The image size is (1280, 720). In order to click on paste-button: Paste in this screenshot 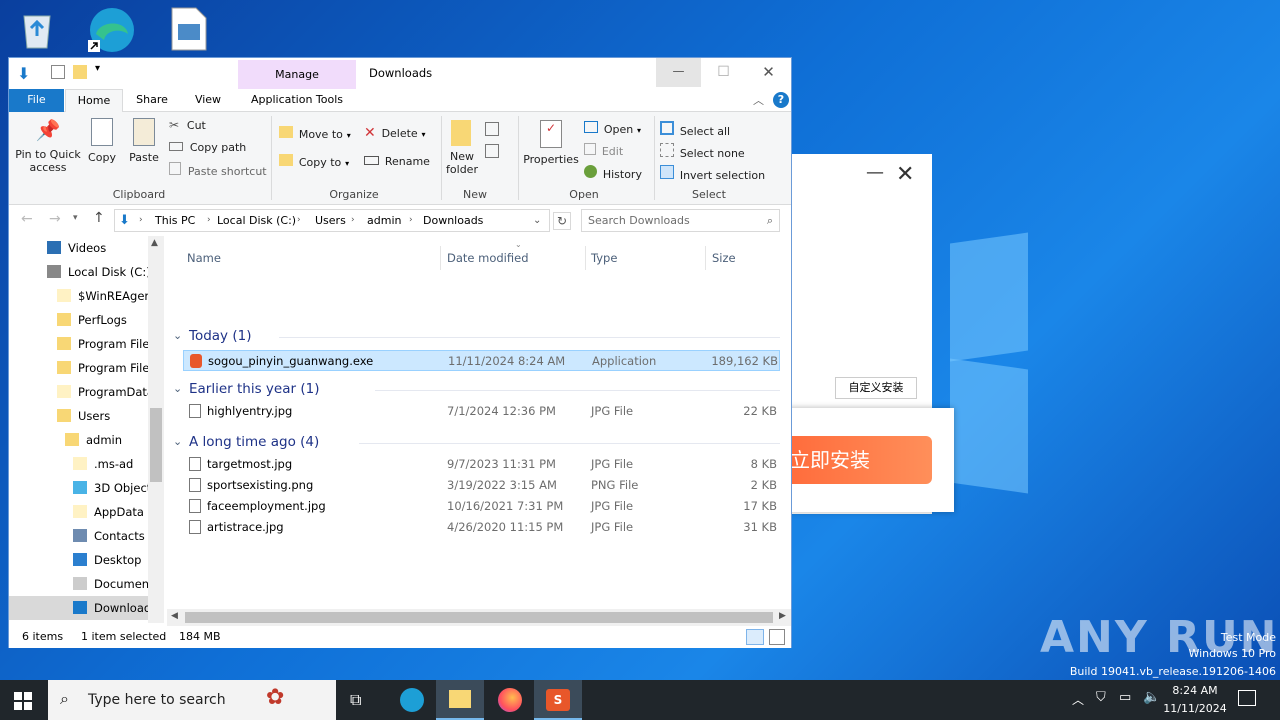, I will do `click(144, 143)`.